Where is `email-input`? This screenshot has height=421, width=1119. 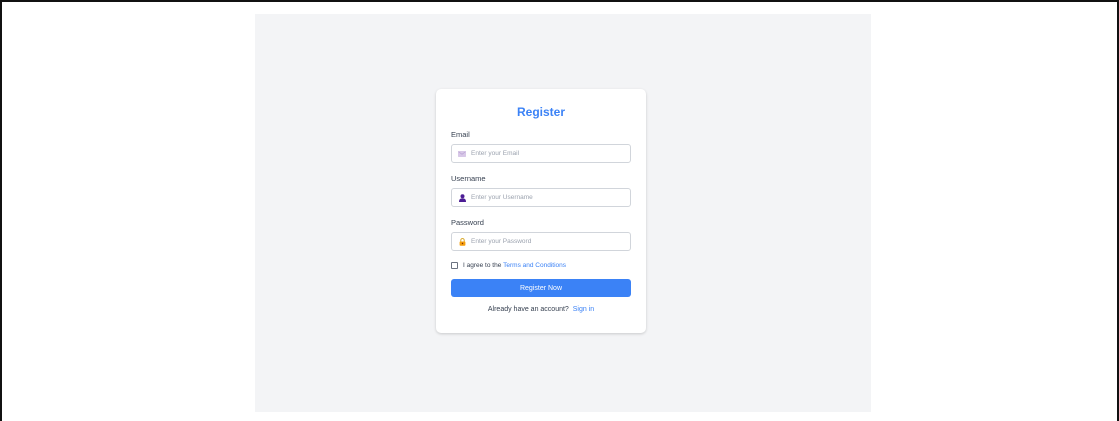 email-input is located at coordinates (547, 153).